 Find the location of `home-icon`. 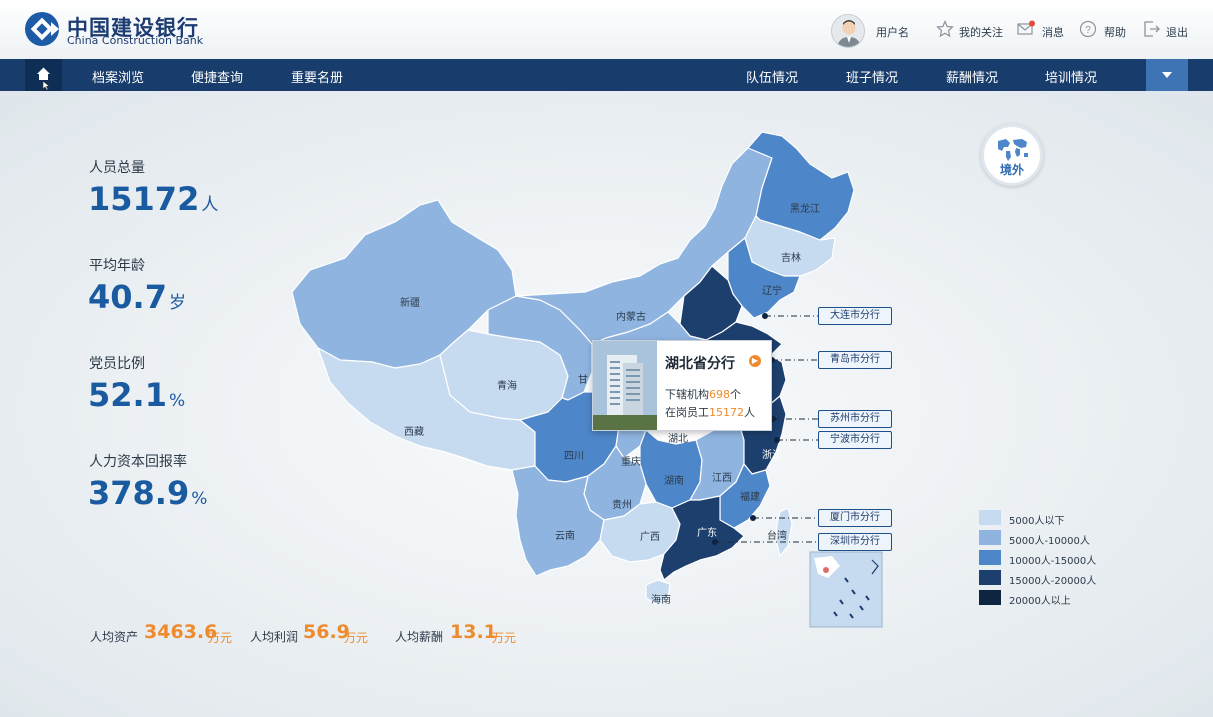

home-icon is located at coordinates (43, 79).